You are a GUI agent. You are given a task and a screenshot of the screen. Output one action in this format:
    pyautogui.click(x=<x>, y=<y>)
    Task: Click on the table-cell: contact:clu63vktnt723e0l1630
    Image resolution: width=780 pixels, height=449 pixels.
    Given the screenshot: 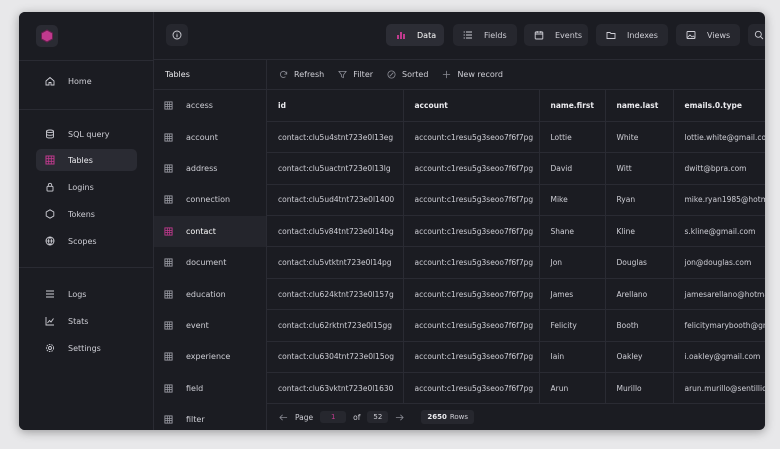 What is the action you would take?
    pyautogui.click(x=335, y=388)
    